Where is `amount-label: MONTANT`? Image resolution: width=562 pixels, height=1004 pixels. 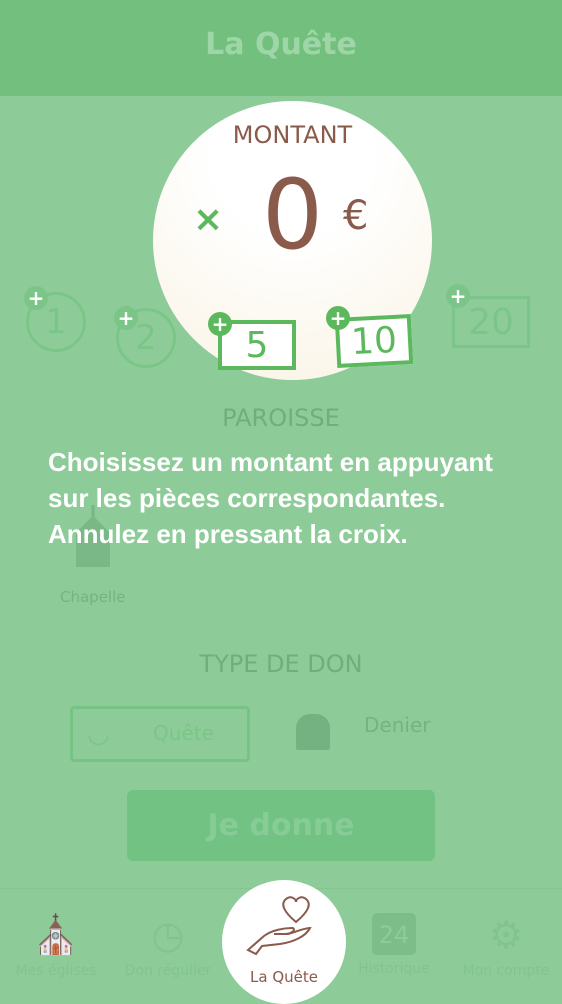
amount-label: MONTANT is located at coordinates (292, 135).